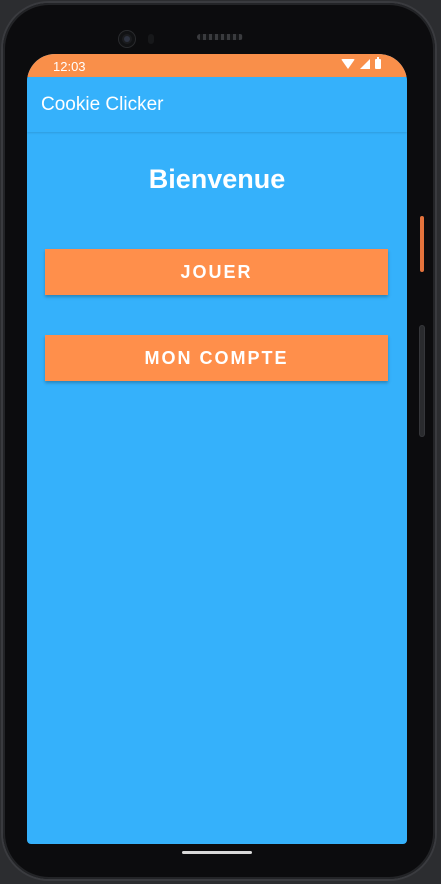 Image resolution: width=441 pixels, height=884 pixels. I want to click on earpiece-speaker-icon, so click(220, 37).